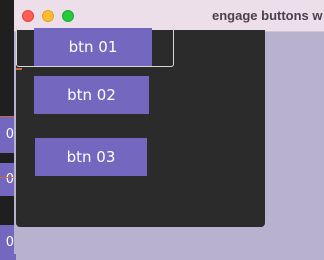  Describe the element at coordinates (28, 16) in the screenshot. I see `close-window-button` at that location.